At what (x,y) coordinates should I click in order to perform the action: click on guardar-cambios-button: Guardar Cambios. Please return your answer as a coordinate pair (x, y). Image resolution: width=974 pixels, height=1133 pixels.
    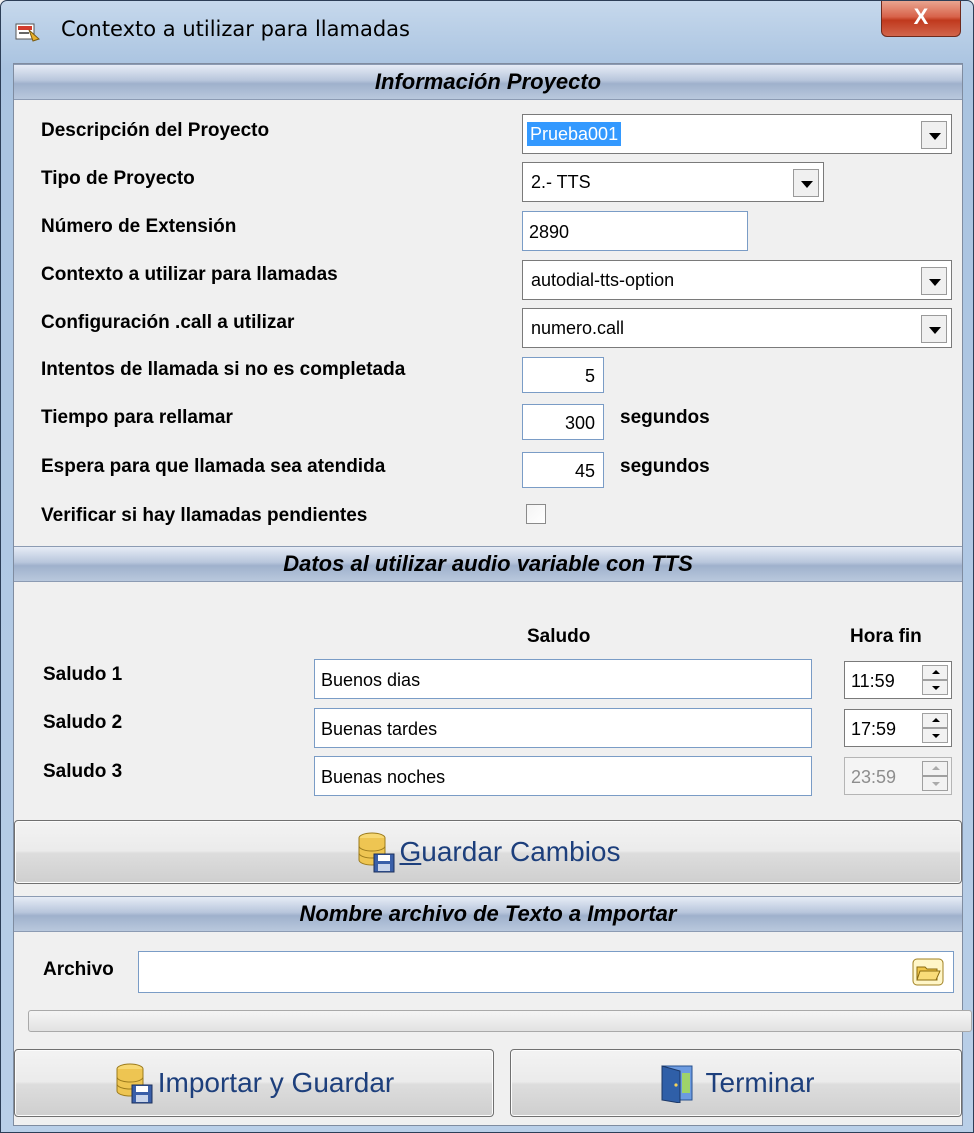
    Looking at the image, I should click on (488, 852).